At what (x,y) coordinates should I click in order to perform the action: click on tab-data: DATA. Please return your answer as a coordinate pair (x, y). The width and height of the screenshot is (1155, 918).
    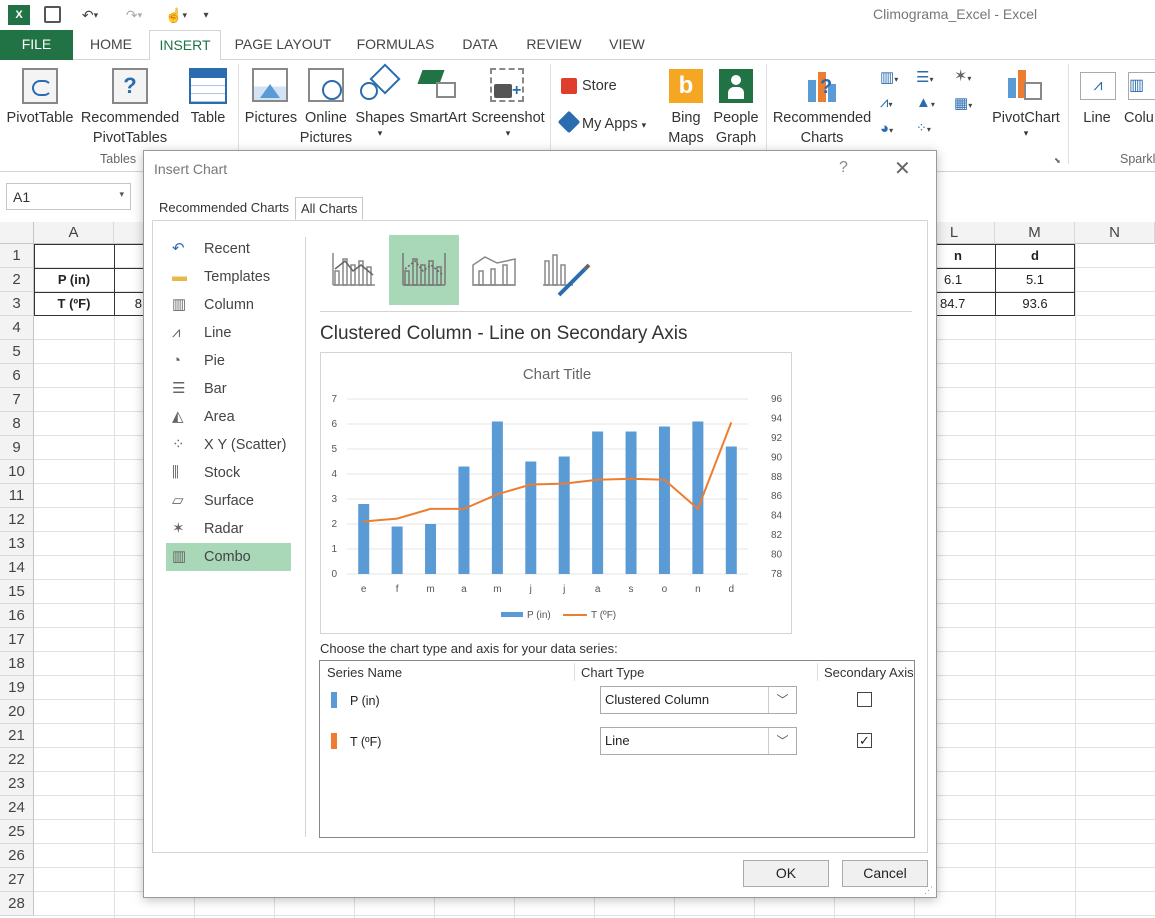
    Looking at the image, I should click on (480, 45).